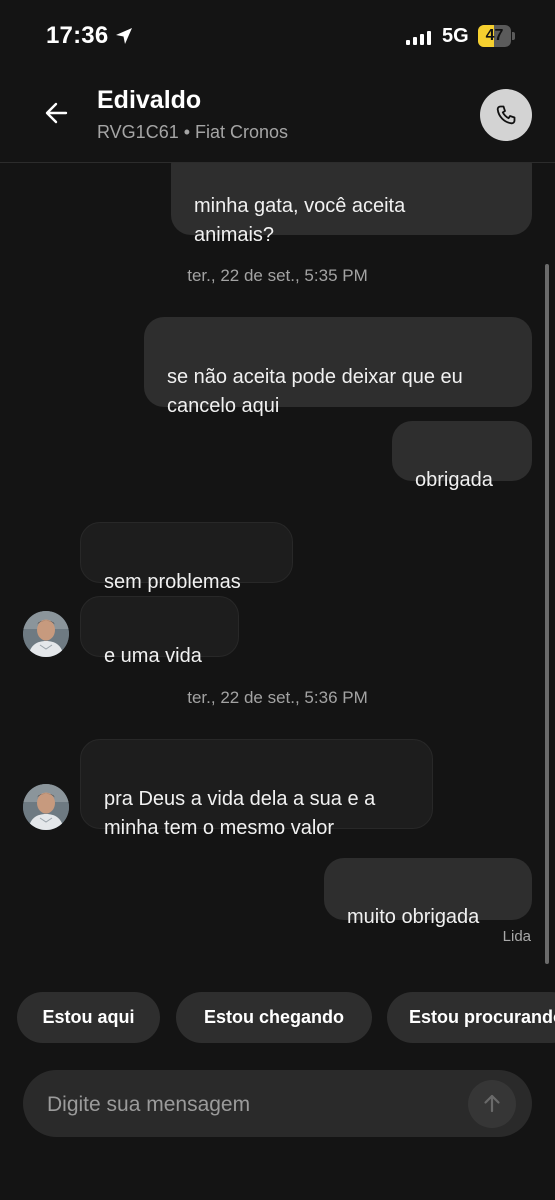  Describe the element at coordinates (419, 38) in the screenshot. I see `cellular-signal-icon` at that location.